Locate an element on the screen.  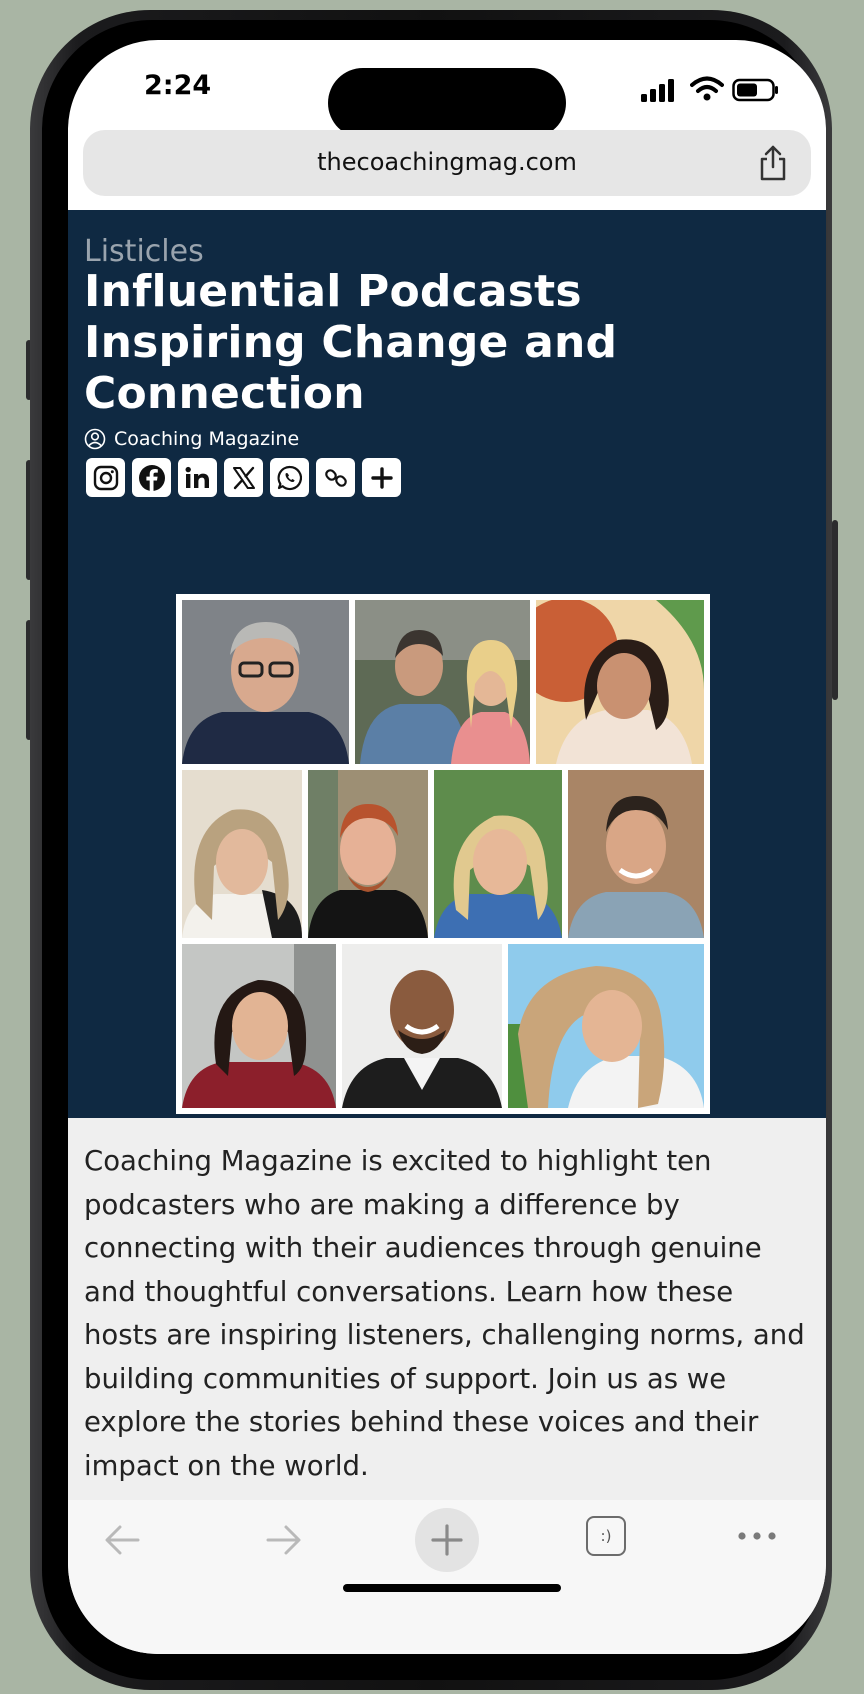
new-tab-button is located at coordinates (447, 1540).